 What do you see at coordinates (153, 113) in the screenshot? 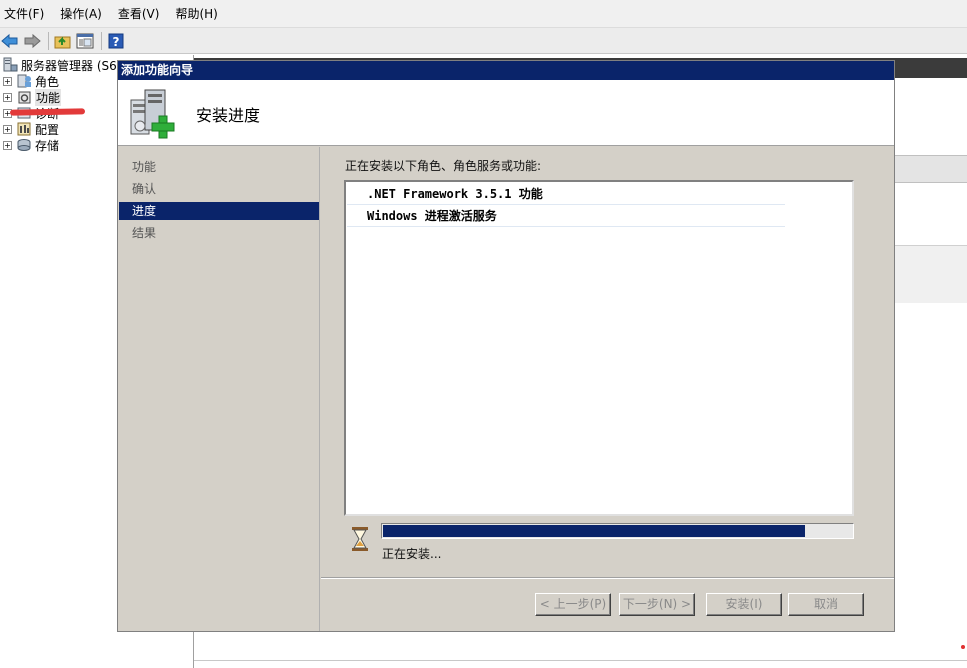
I see `server-add-icon` at bounding box center [153, 113].